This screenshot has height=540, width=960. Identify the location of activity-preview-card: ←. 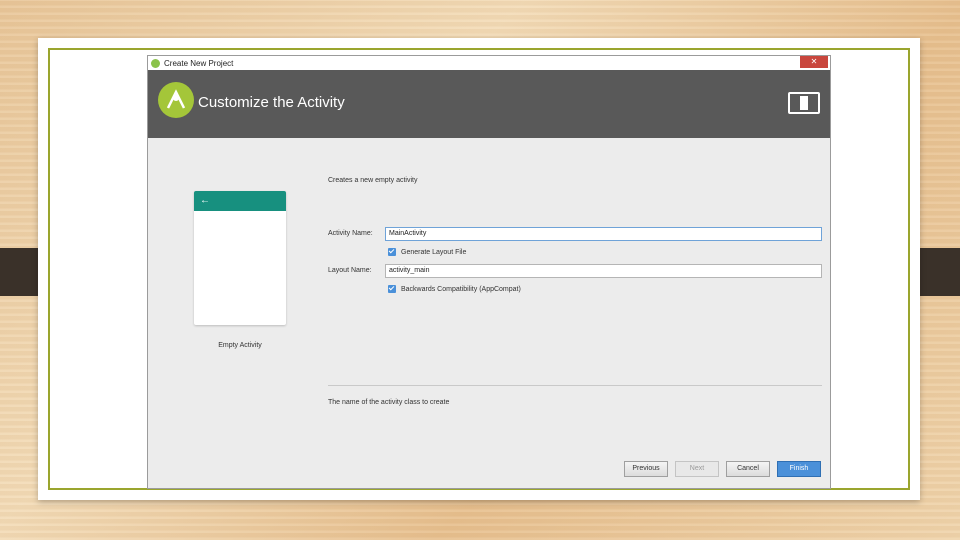
(240, 258).